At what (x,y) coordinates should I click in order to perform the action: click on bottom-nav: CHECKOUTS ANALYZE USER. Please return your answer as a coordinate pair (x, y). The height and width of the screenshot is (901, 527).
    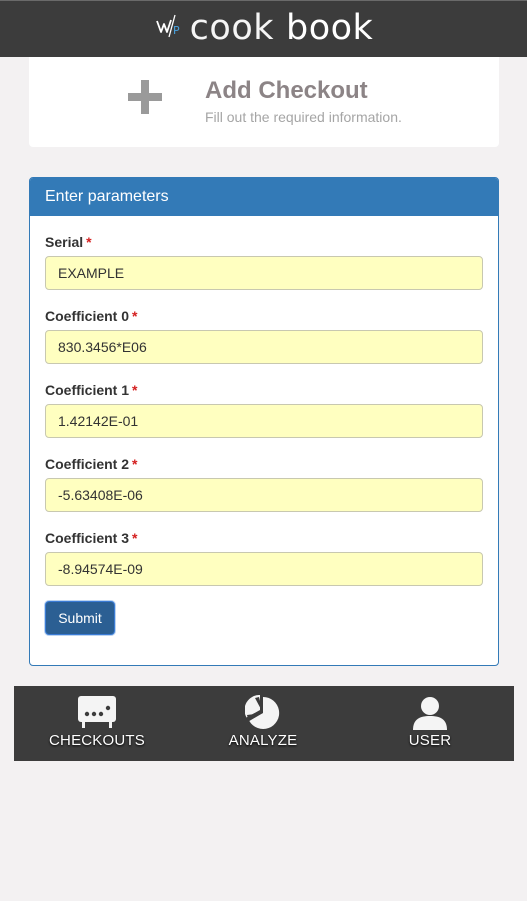
    Looking at the image, I should click on (264, 723).